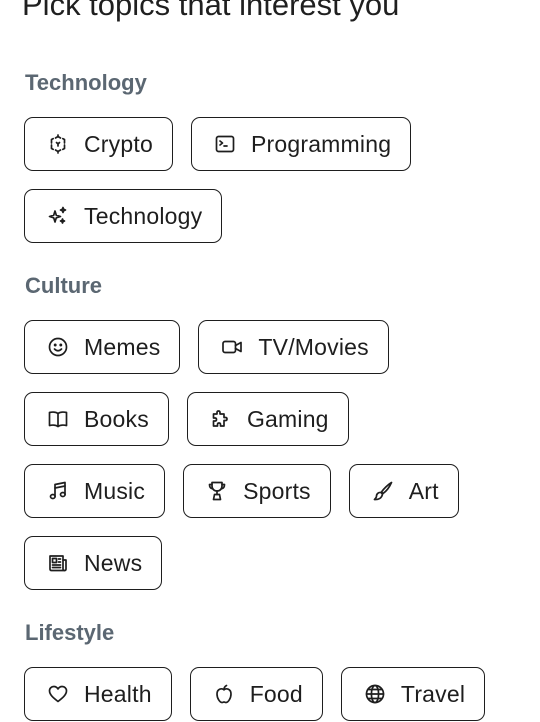  I want to click on topic-chip-music: Music, so click(95, 491).